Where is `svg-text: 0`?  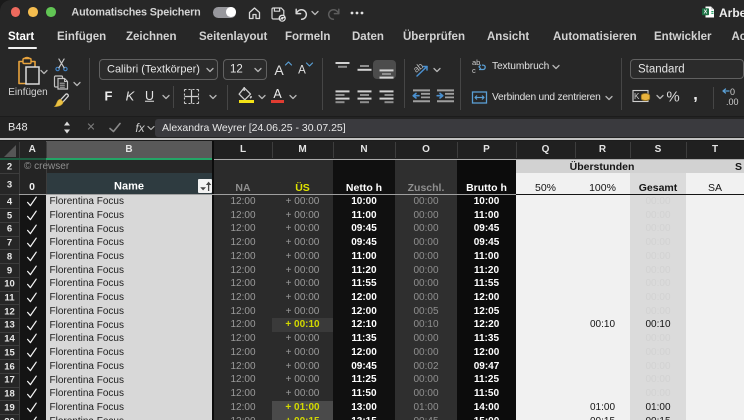 svg-text: 0 is located at coordinates (732, 92).